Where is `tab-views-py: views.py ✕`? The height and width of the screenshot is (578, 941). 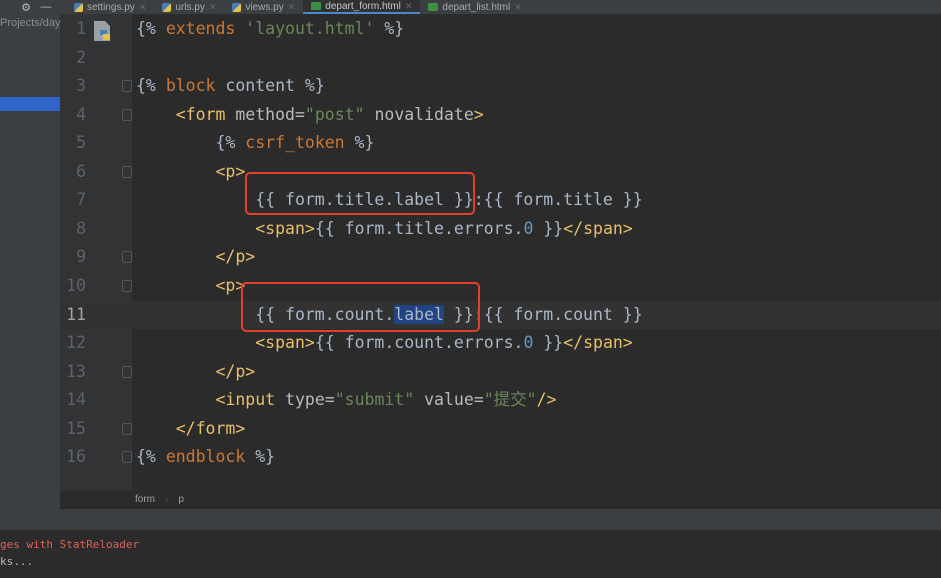
tab-views-py: views.py ✕ is located at coordinates (263, 7).